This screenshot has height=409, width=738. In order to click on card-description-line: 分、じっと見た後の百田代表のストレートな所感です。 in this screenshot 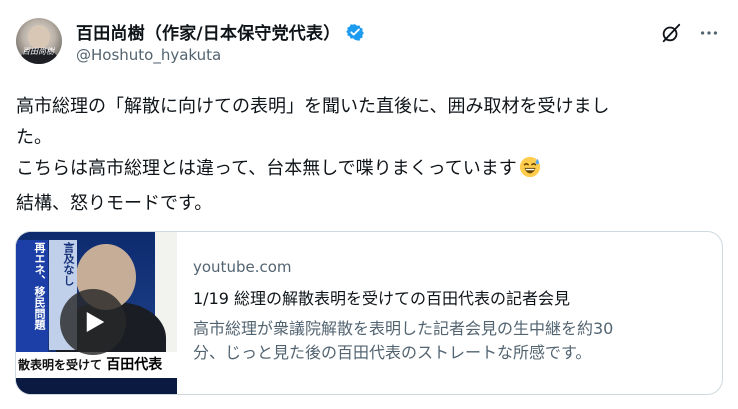, I will do `click(392, 352)`.